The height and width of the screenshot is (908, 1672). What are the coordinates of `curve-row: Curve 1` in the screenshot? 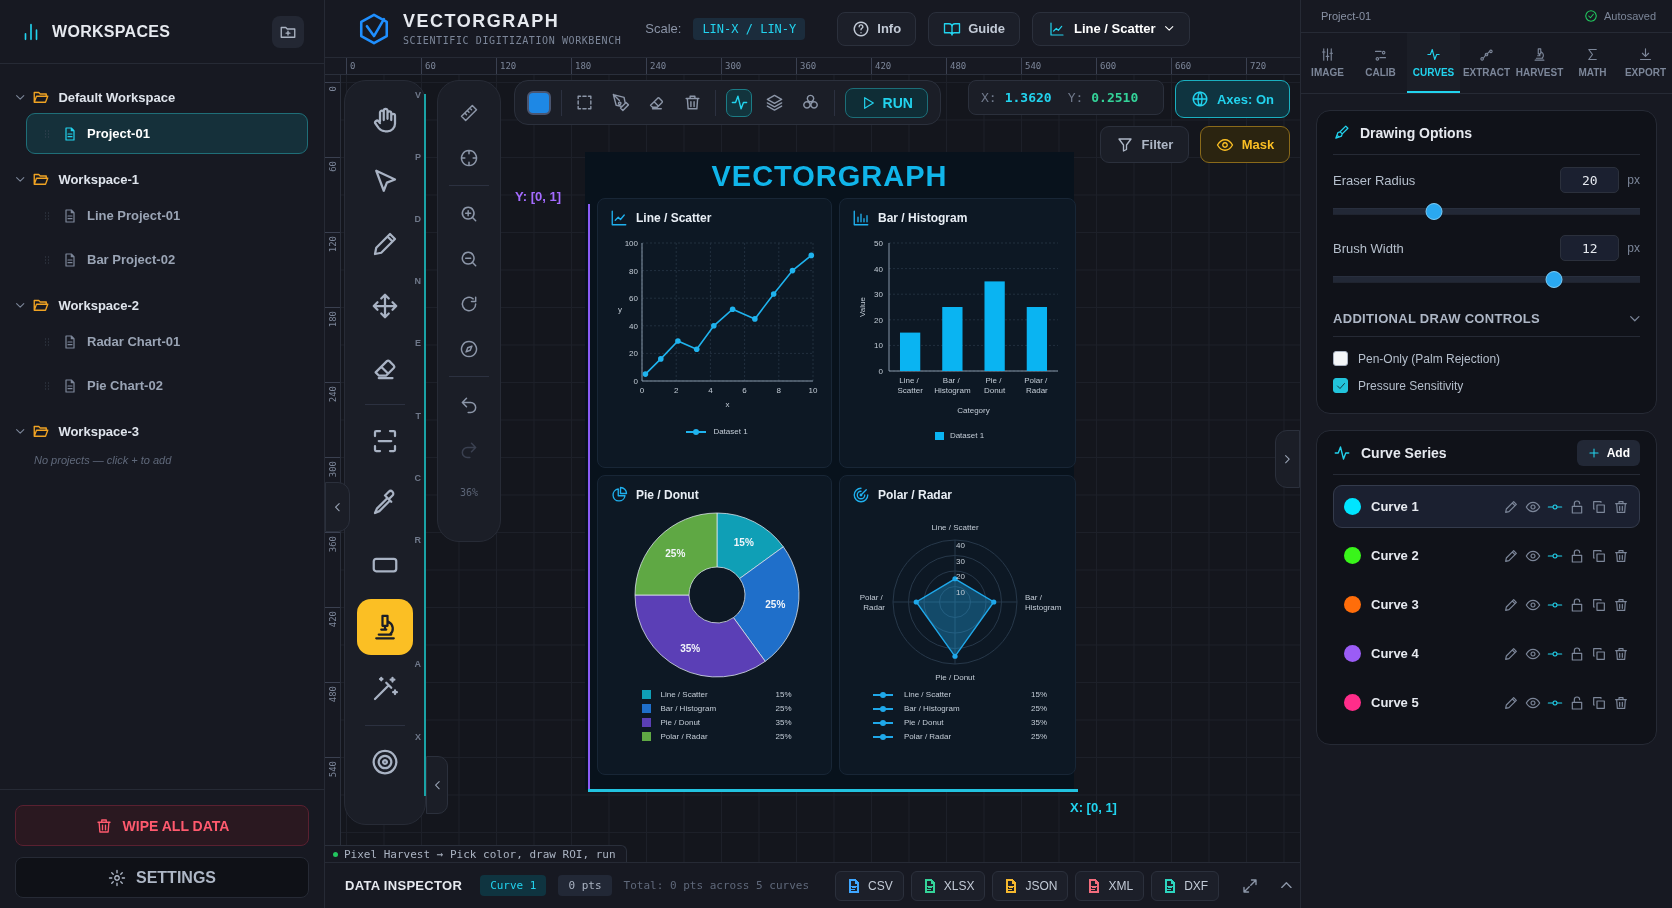 It's located at (1486, 506).